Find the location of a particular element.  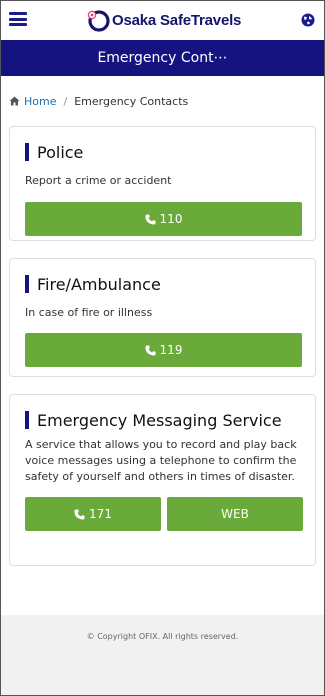

hamburger-menu-icon is located at coordinates (18, 19).